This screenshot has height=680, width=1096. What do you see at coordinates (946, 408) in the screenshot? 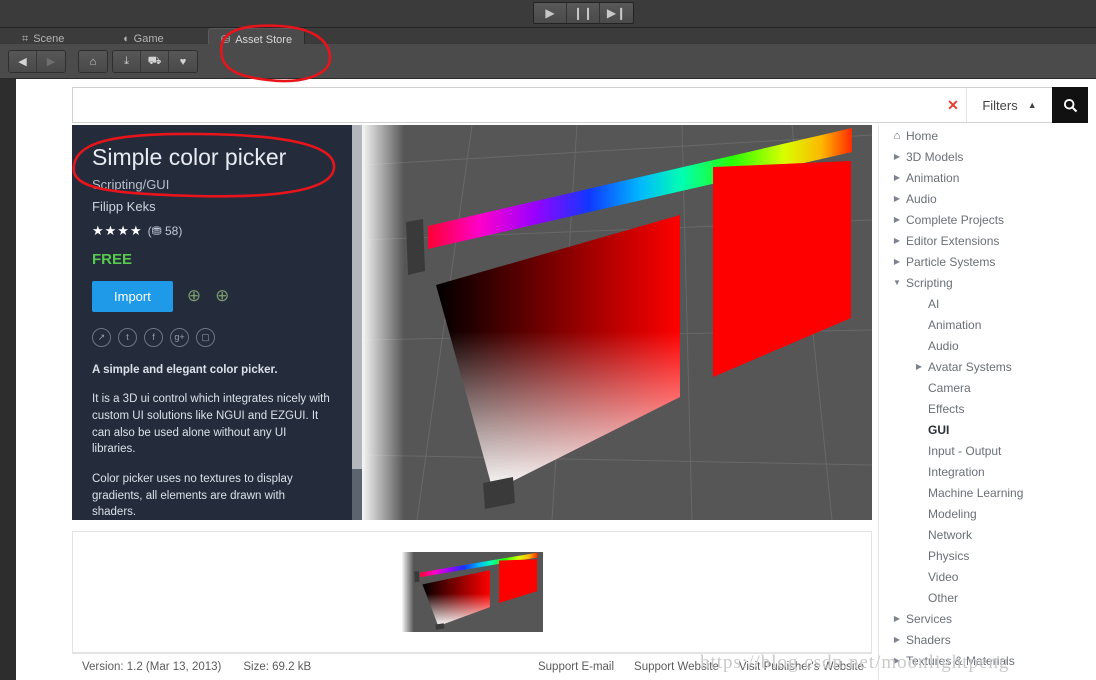
I see `category-label: Effects` at bounding box center [946, 408].